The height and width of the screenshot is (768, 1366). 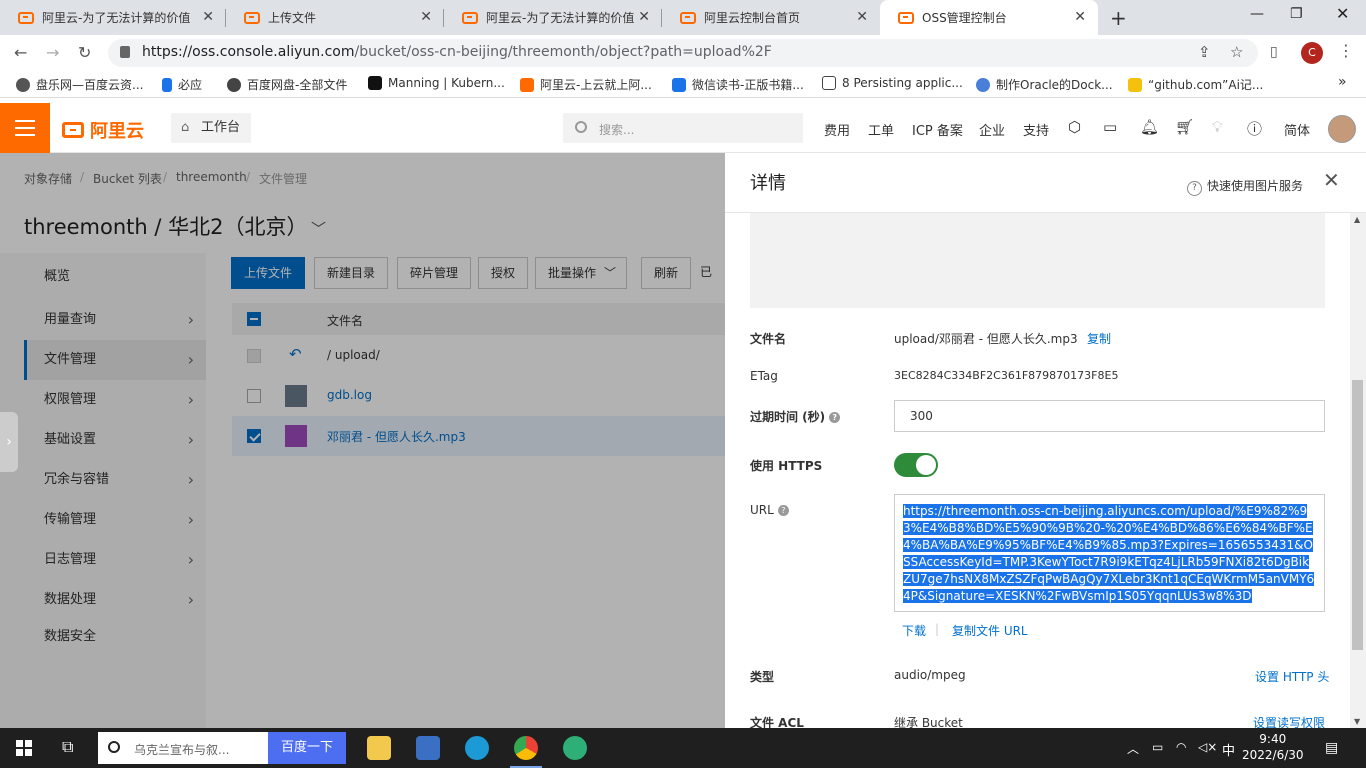 What do you see at coordinates (127, 178) in the screenshot?
I see `breadcrumb-item: Bucket 列表` at bounding box center [127, 178].